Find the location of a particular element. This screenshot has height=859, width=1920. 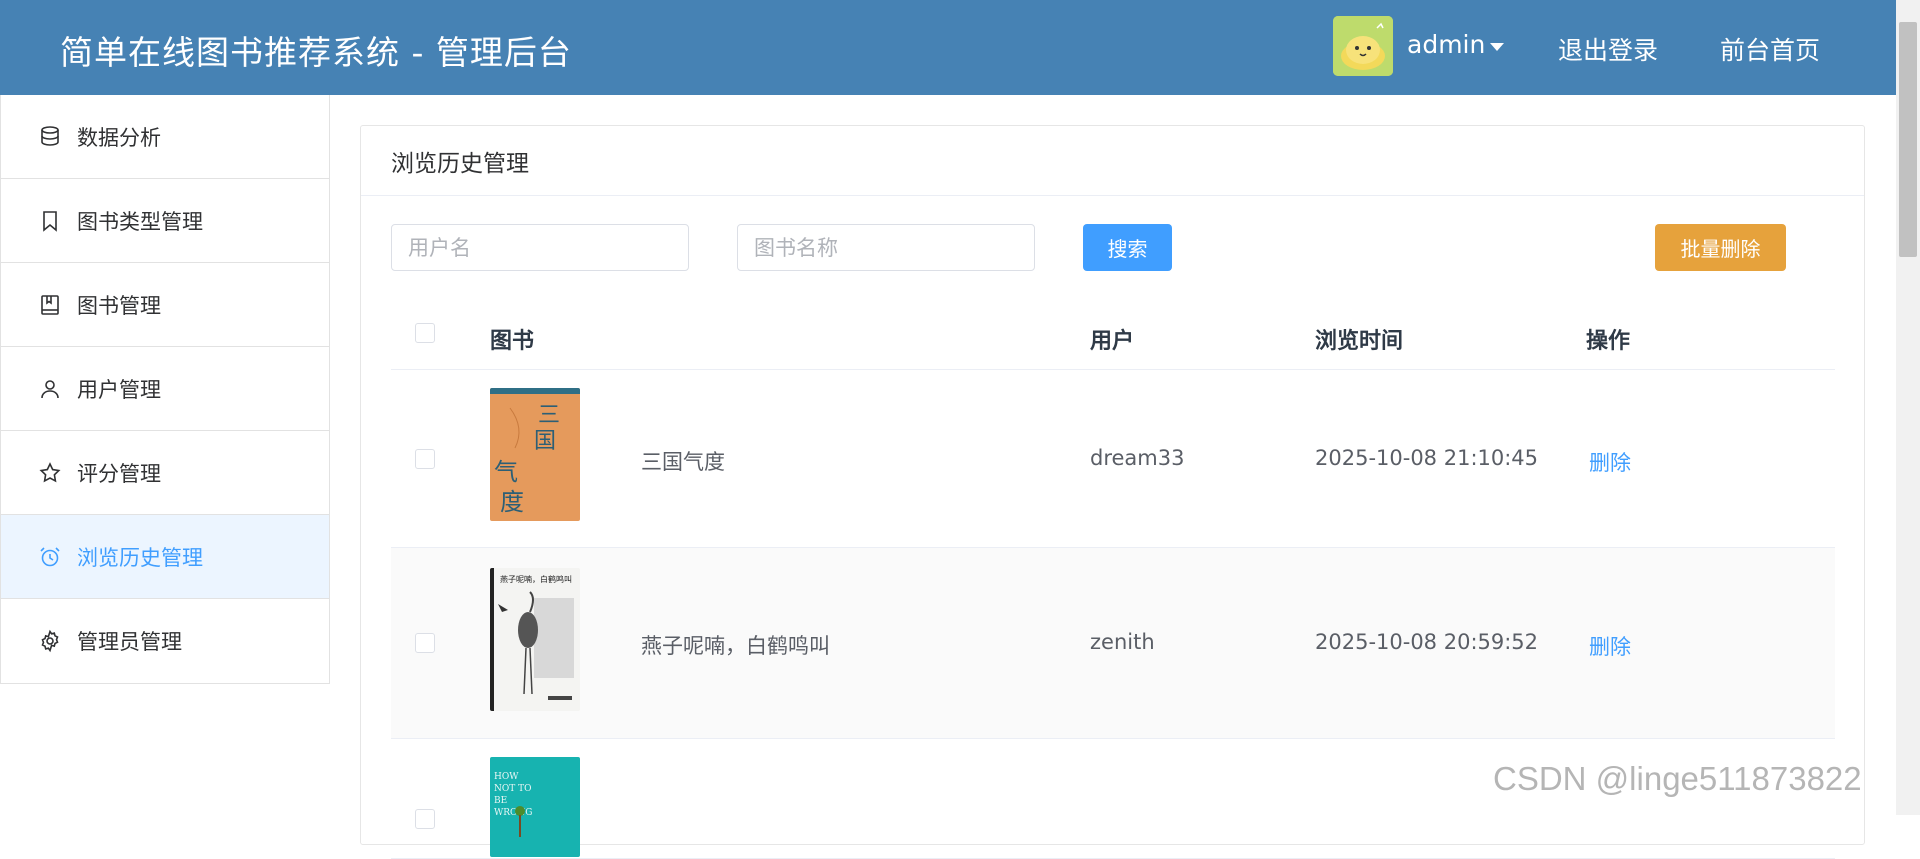

avatar is located at coordinates (1363, 46).